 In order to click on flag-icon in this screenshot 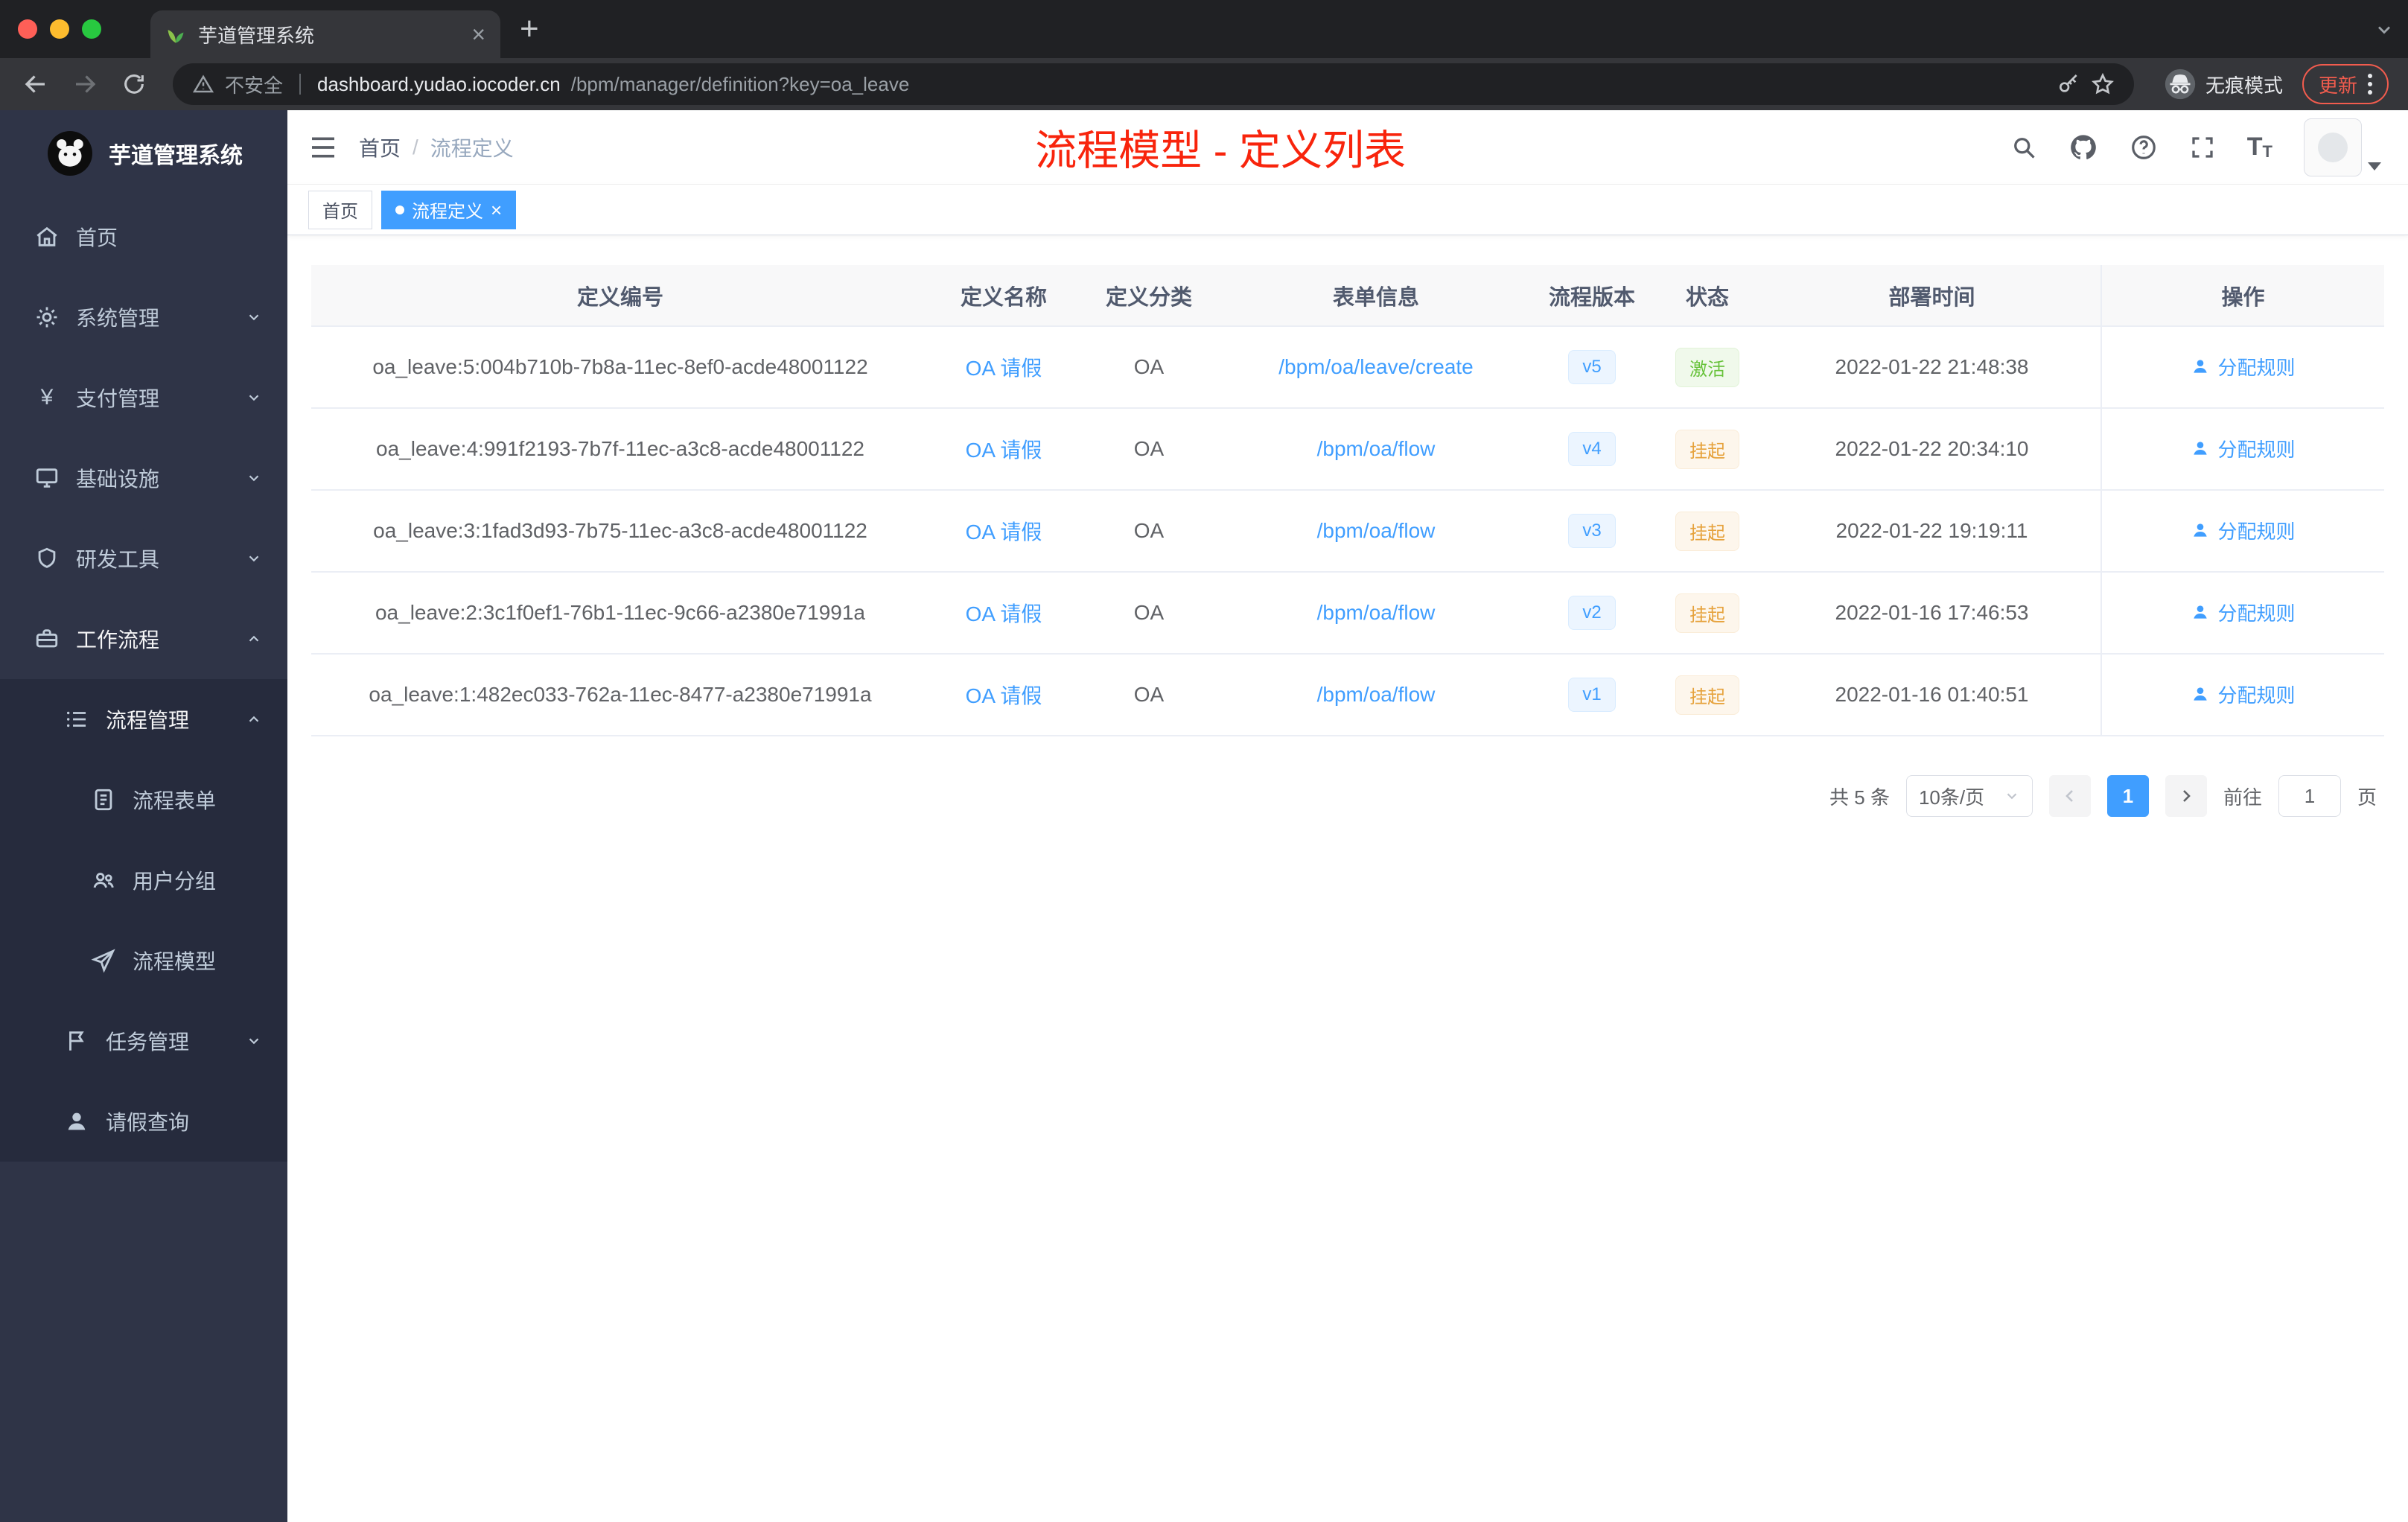, I will do `click(76, 1041)`.